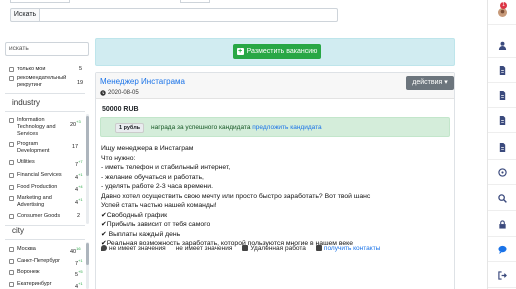 This screenshot has width=516, height=289. I want to click on search-icon, so click(502, 198).